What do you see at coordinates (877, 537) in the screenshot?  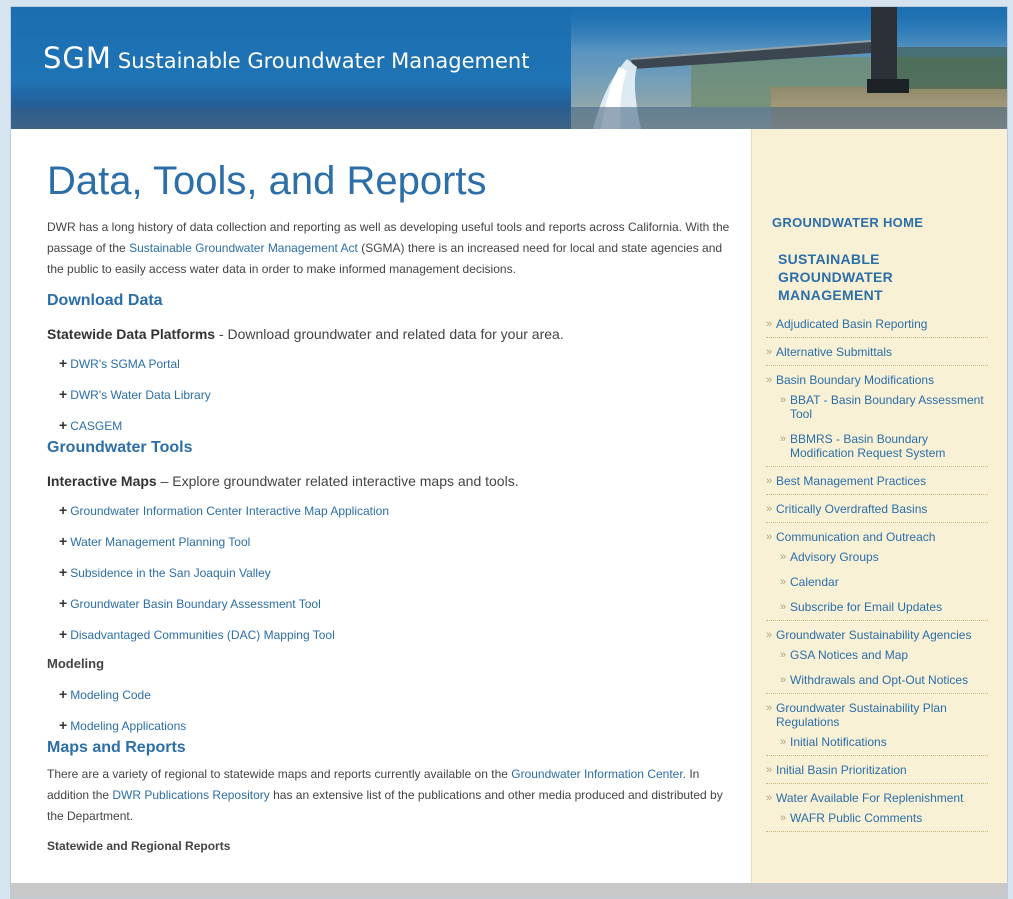 I see `sidebar-item: Communication and Outreach` at bounding box center [877, 537].